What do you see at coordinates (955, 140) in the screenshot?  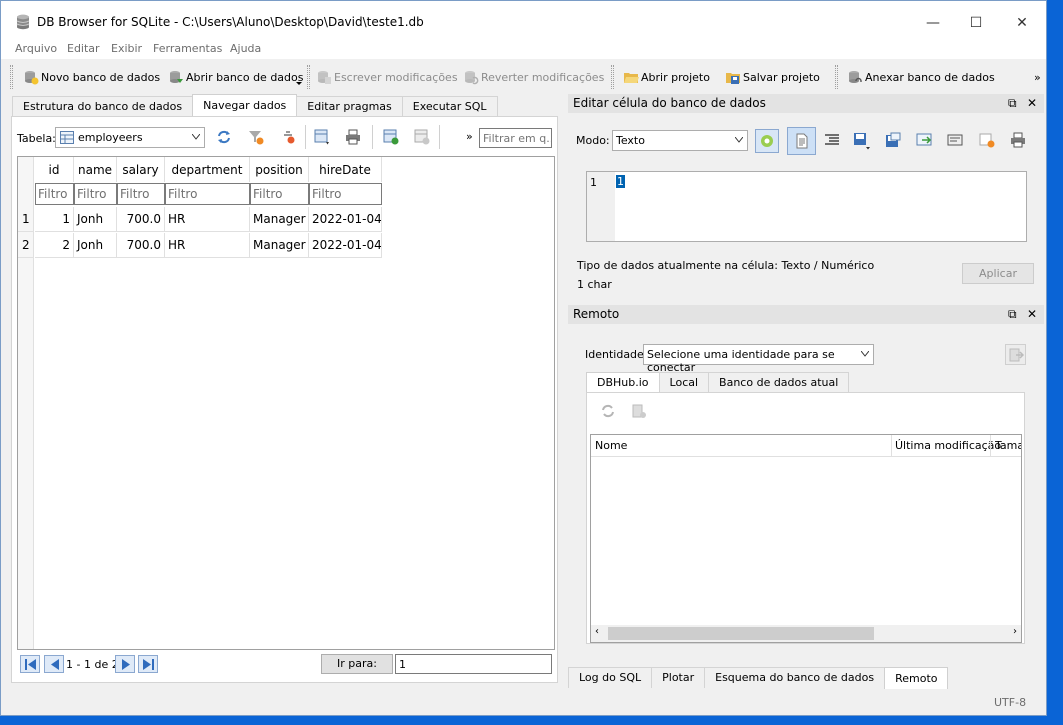 I see `evaluate-icon` at bounding box center [955, 140].